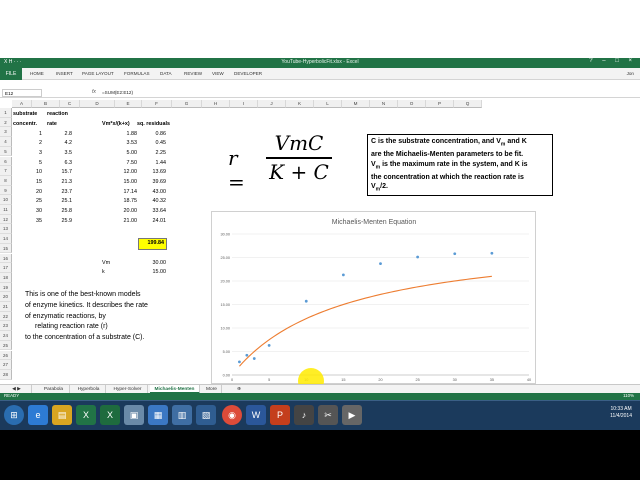  Describe the element at coordinates (6, 277) in the screenshot. I see `row-header: 18` at that location.